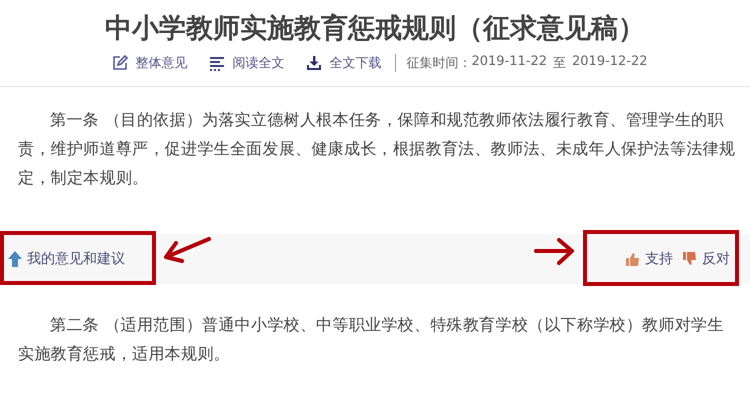 The height and width of the screenshot is (405, 750). What do you see at coordinates (15, 259) in the screenshot?
I see `arrow-up-icon` at bounding box center [15, 259].